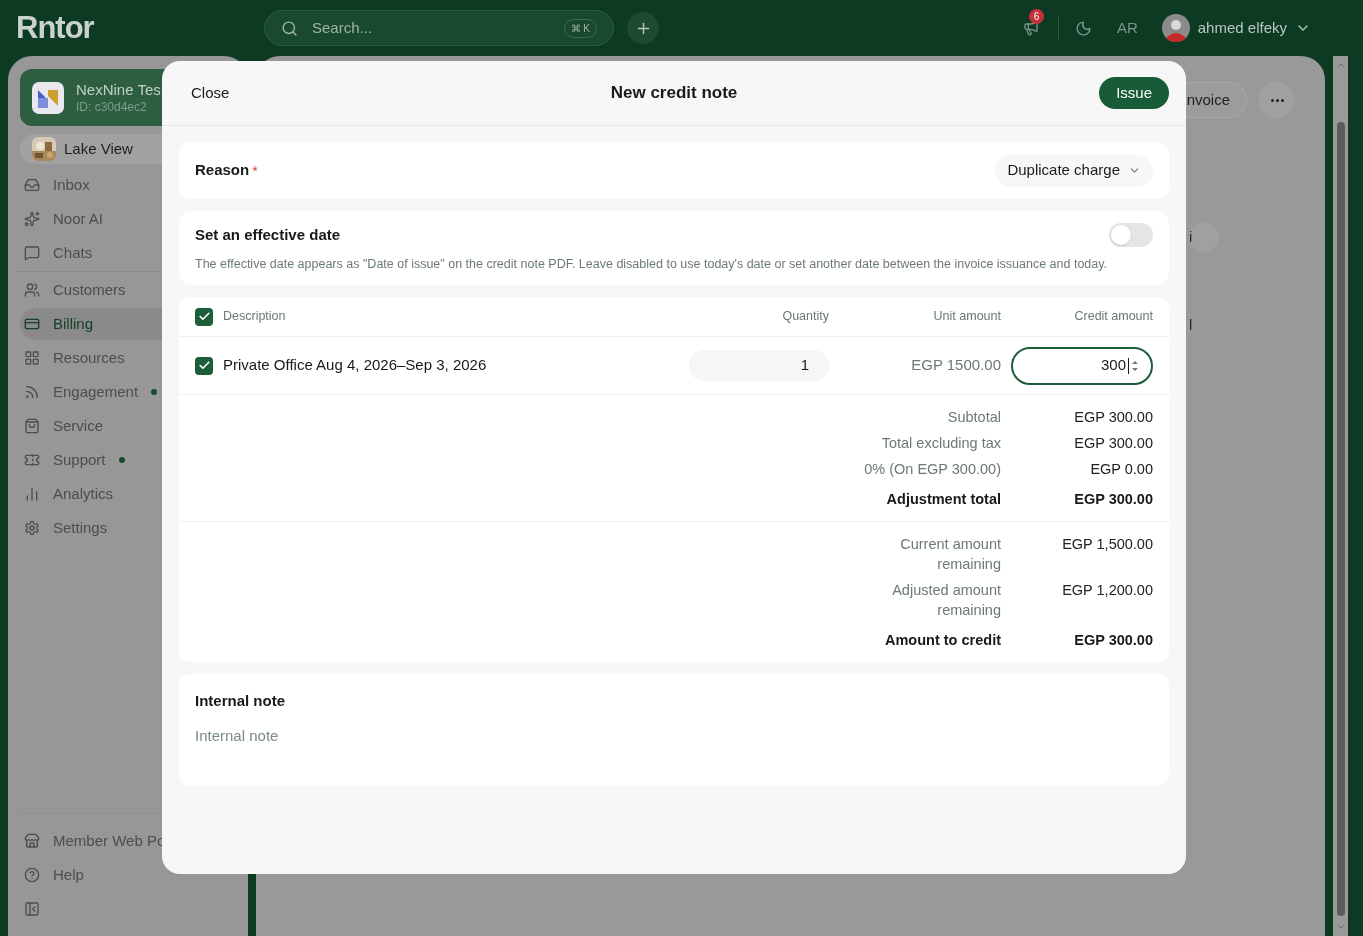 Image resolution: width=1363 pixels, height=936 pixels. What do you see at coordinates (118, 89) in the screenshot?
I see `workspace-name: NexNine Tes` at bounding box center [118, 89].